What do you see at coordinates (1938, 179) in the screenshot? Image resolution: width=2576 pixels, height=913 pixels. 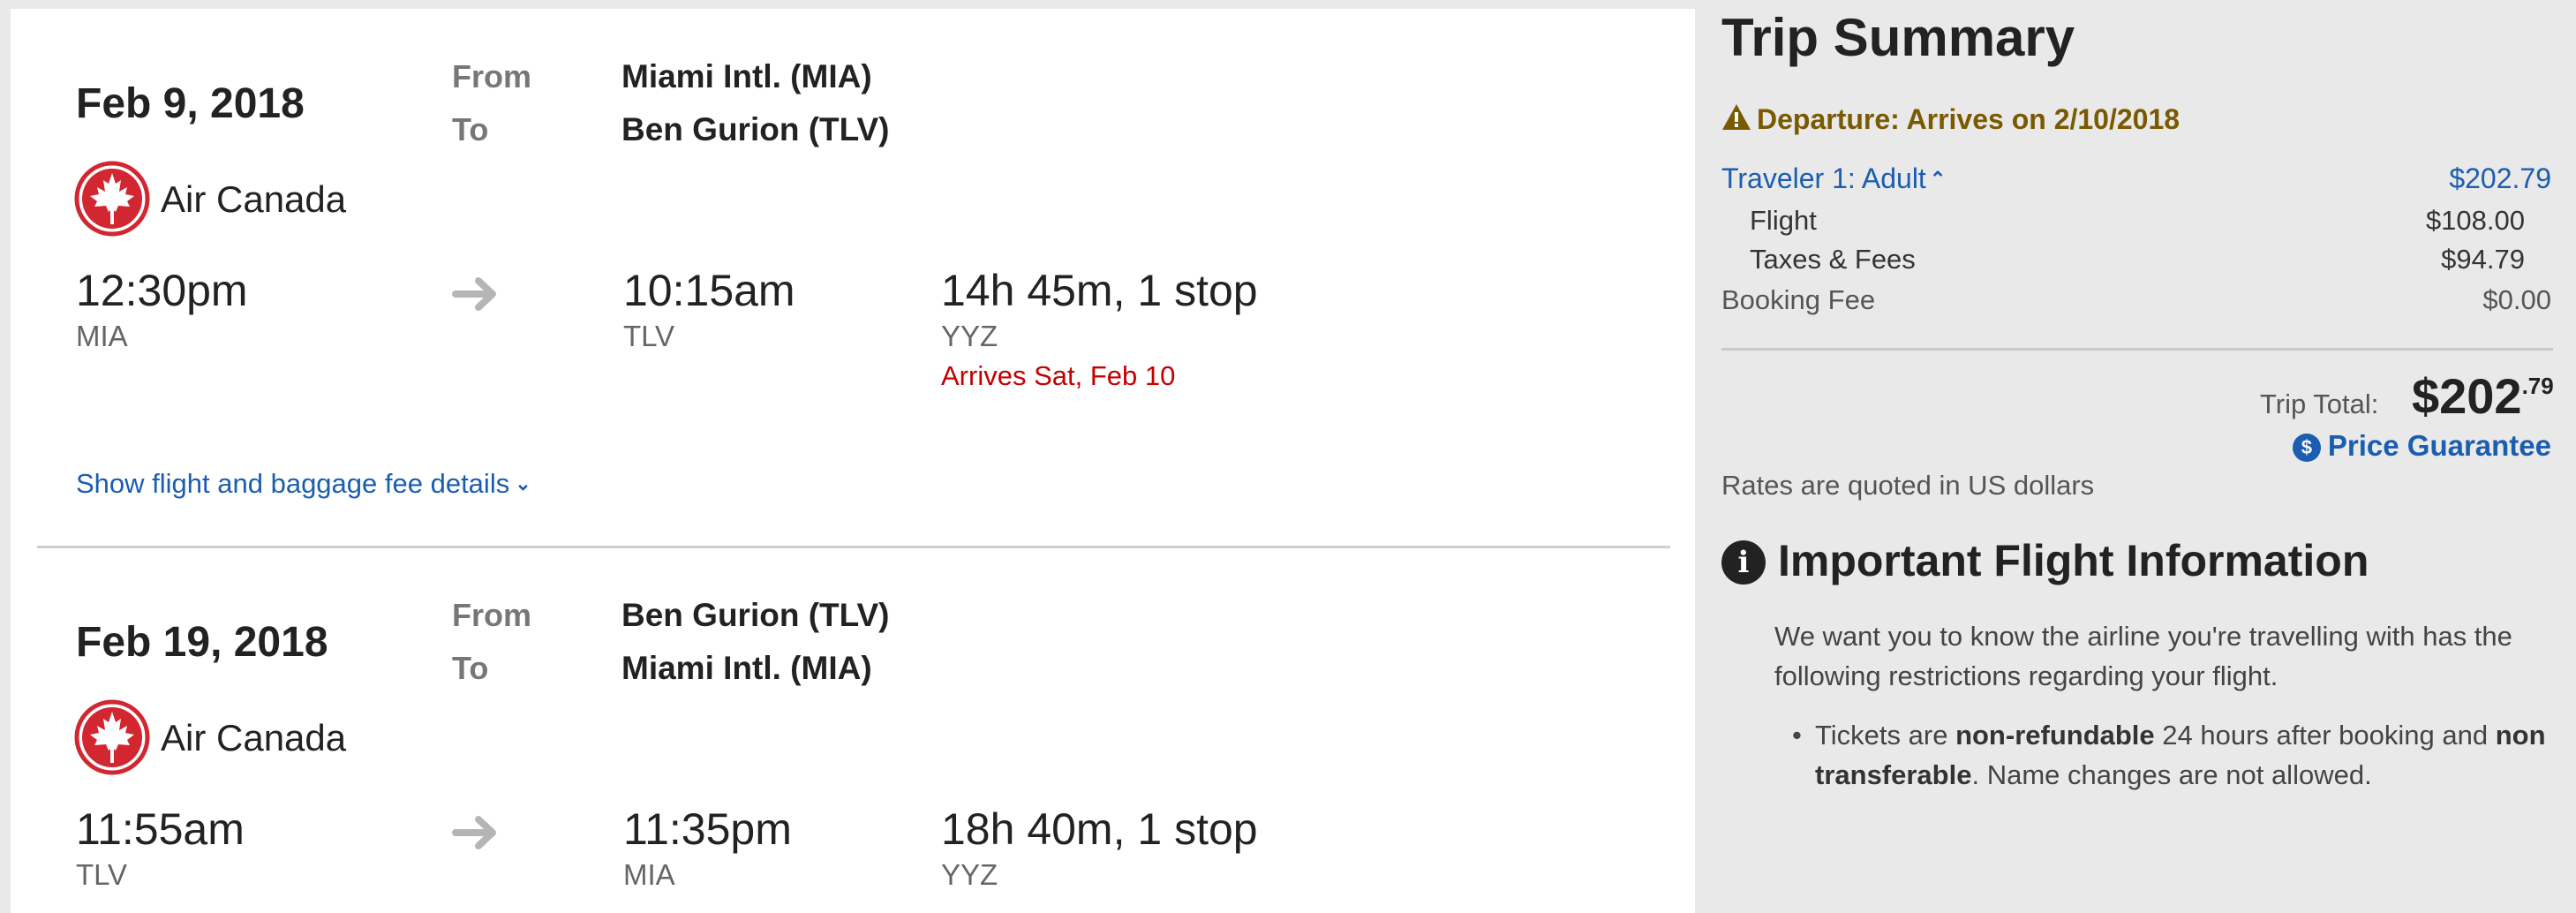 I see `chevron-double-up-icon: ⌃` at bounding box center [1938, 179].